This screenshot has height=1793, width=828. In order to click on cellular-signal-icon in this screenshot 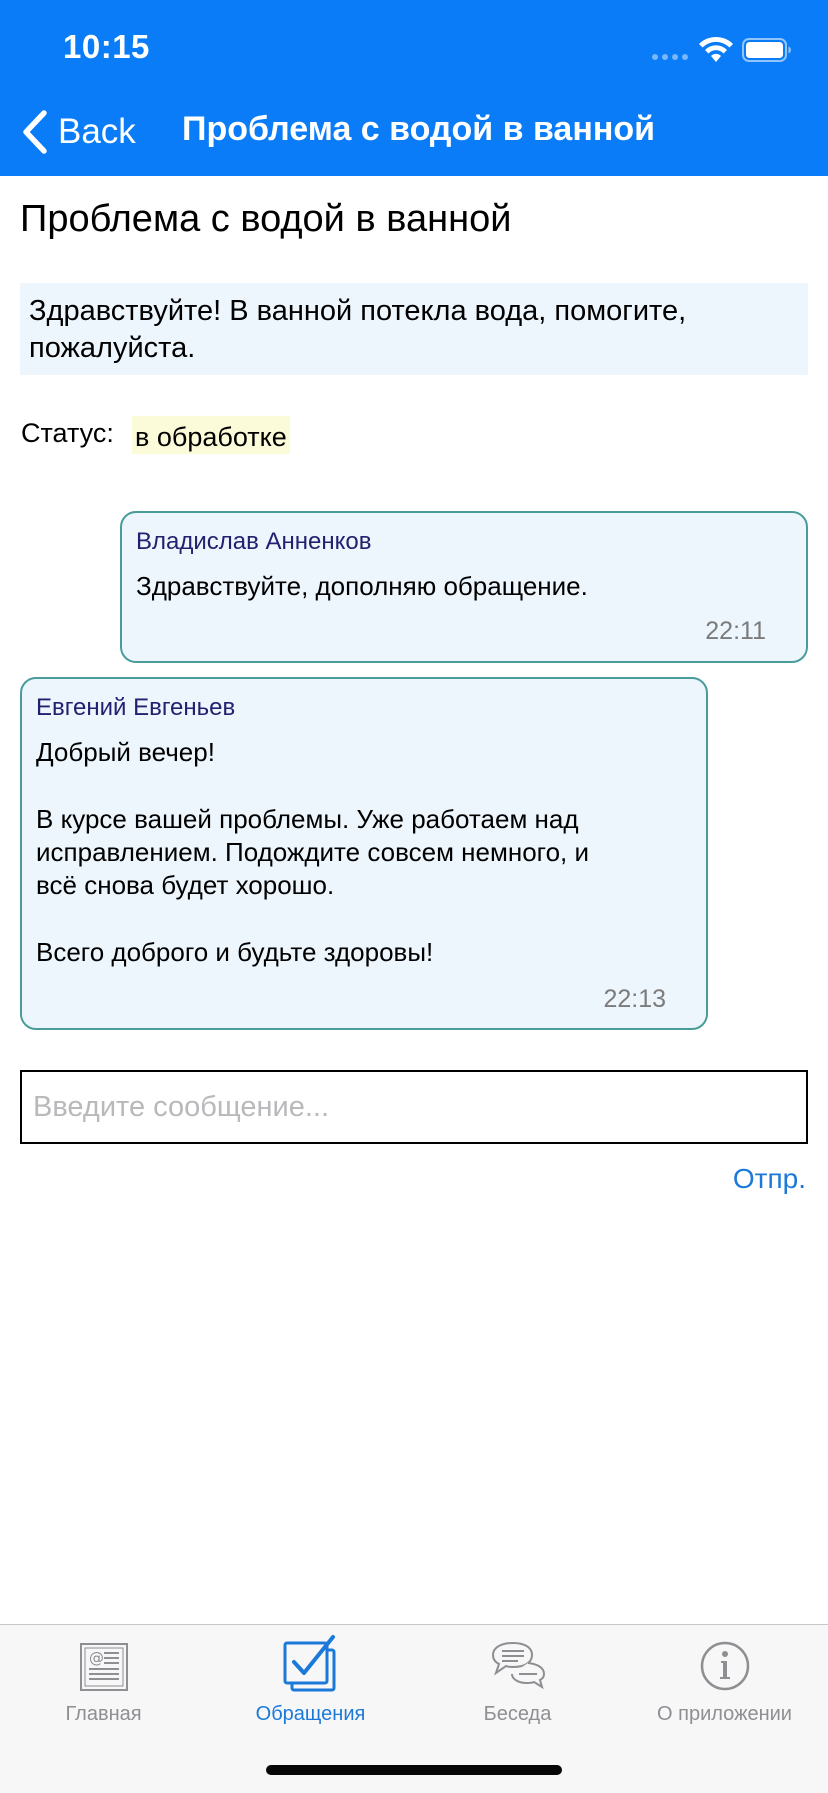, I will do `click(670, 57)`.